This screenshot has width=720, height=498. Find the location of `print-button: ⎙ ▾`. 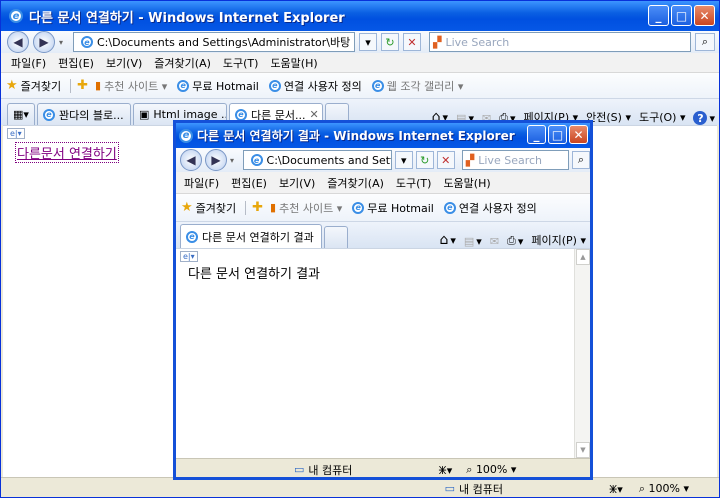

print-button: ⎙ ▾ is located at coordinates (515, 241).